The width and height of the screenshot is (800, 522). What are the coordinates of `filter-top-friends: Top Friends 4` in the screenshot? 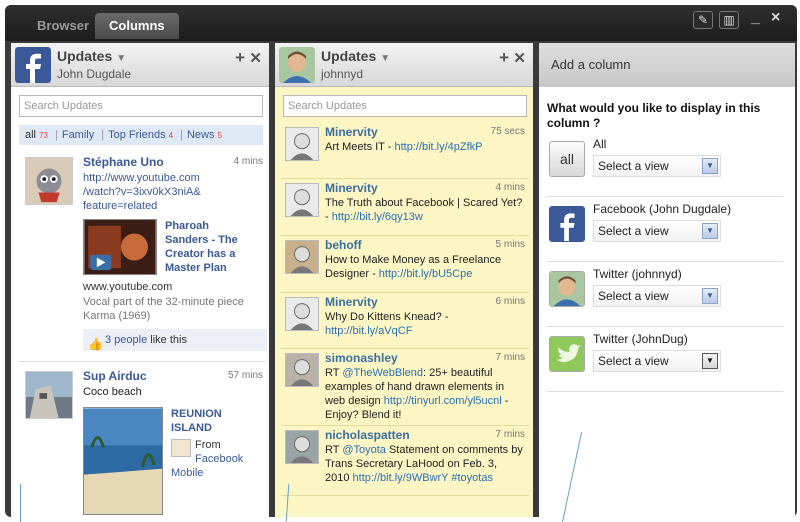 It's located at (140, 135).